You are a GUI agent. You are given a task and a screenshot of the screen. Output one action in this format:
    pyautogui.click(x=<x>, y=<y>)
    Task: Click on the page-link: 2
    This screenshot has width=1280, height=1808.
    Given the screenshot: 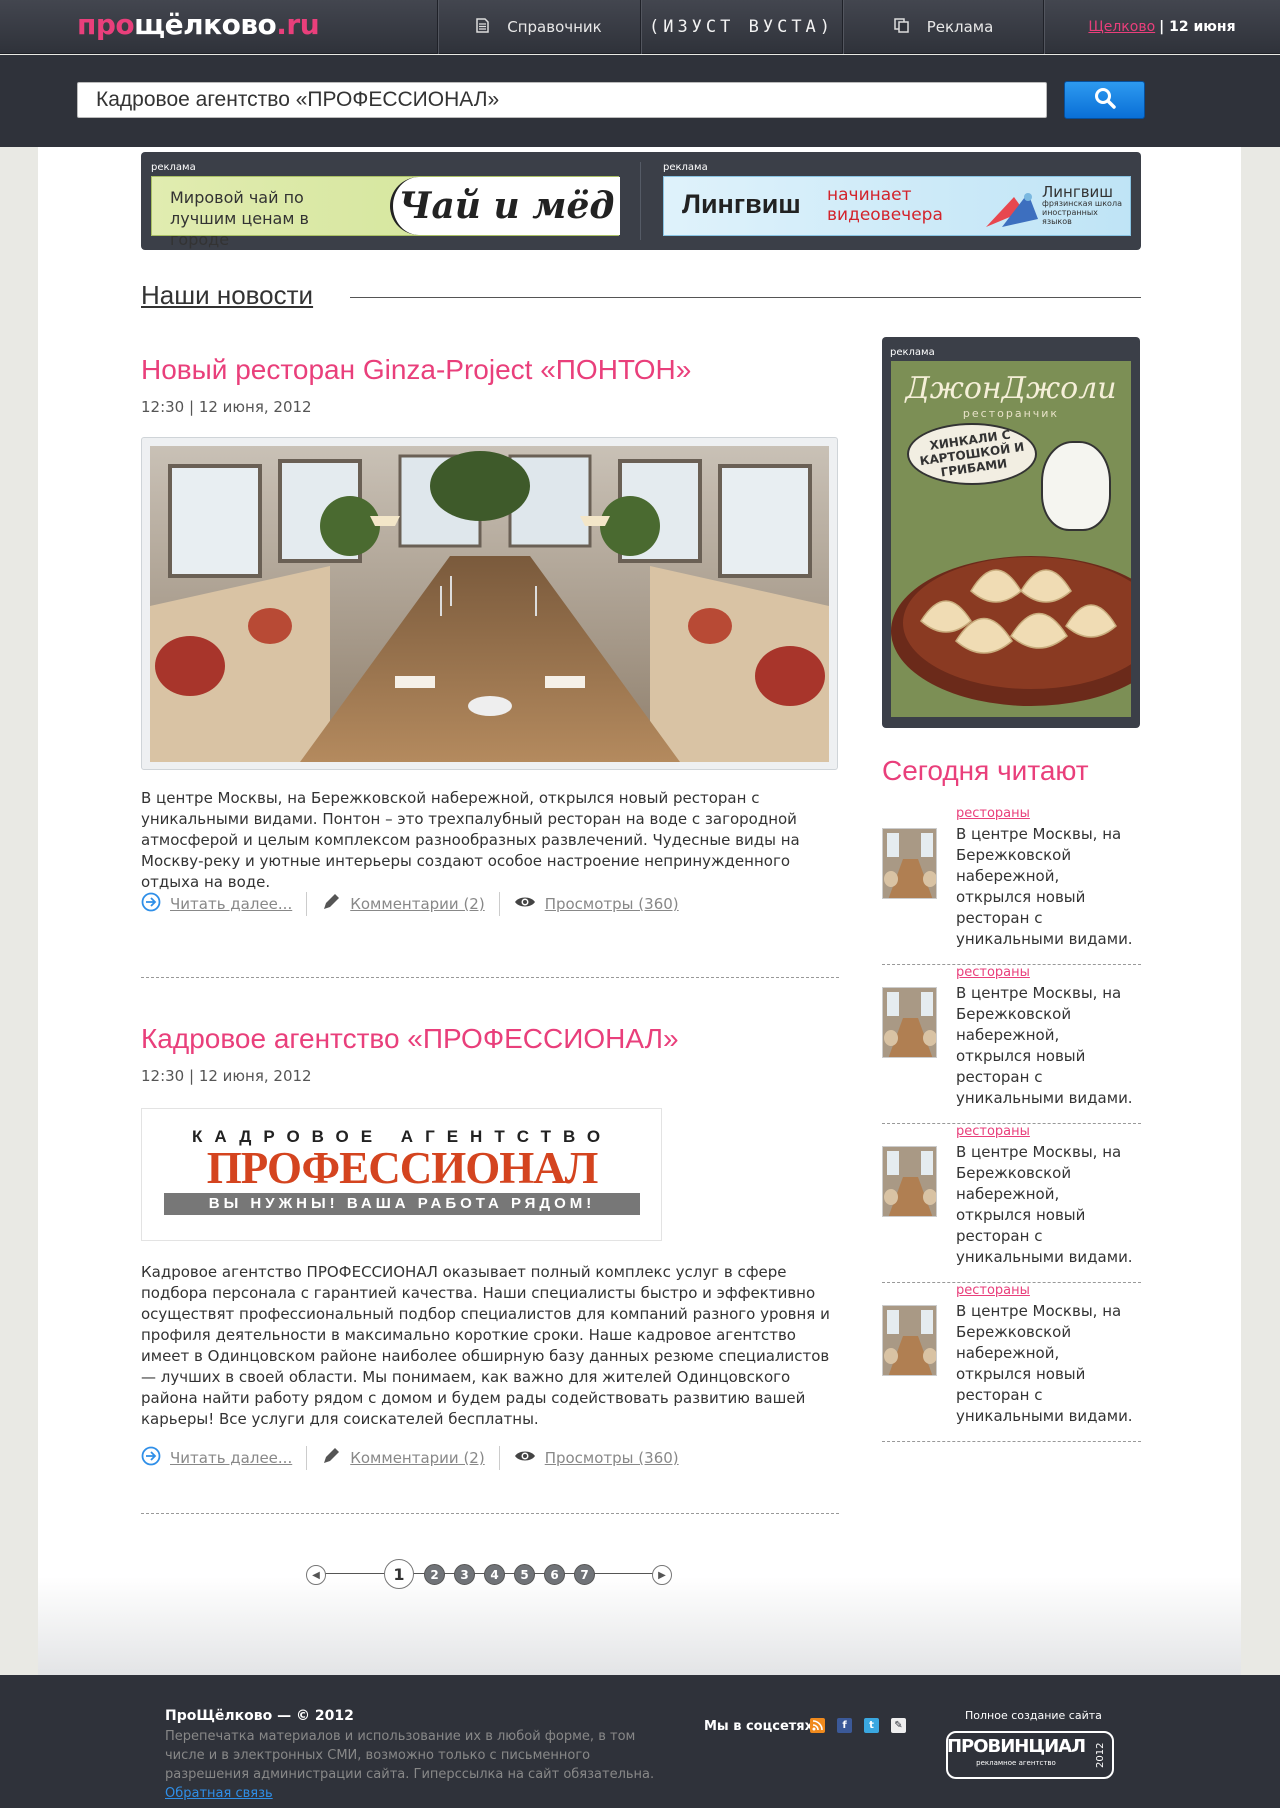 What is the action you would take?
    pyautogui.click(x=434, y=1574)
    